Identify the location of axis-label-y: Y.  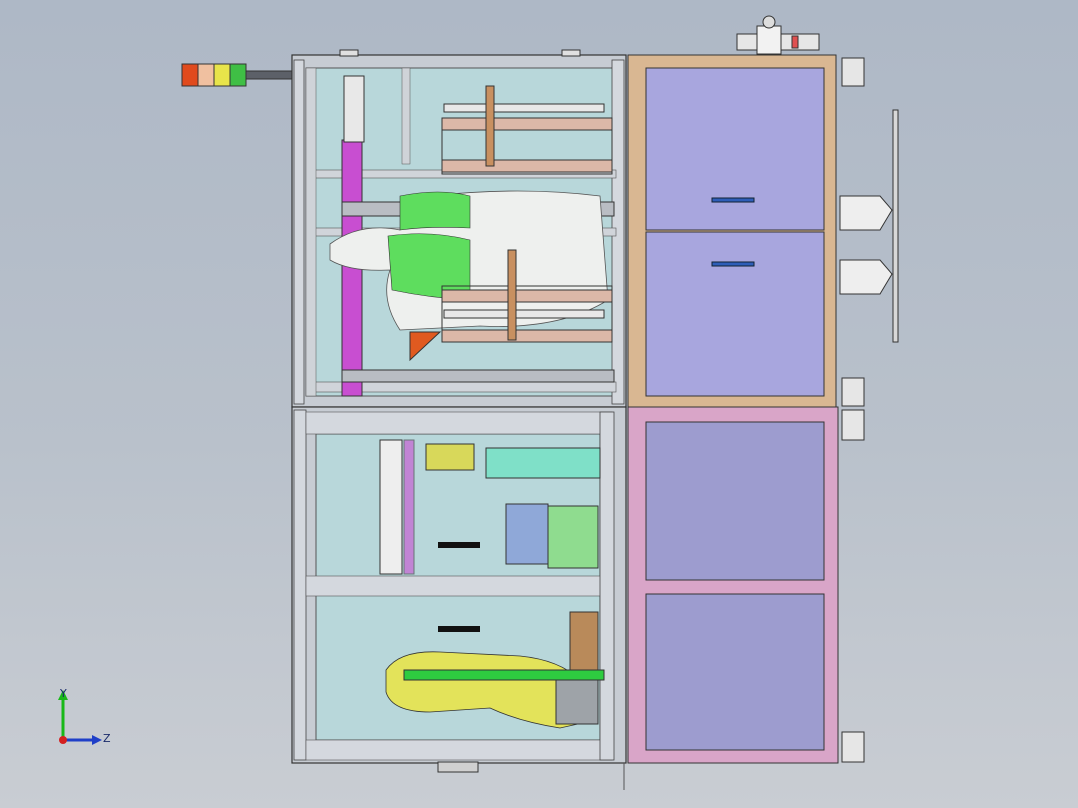
(63, 693).